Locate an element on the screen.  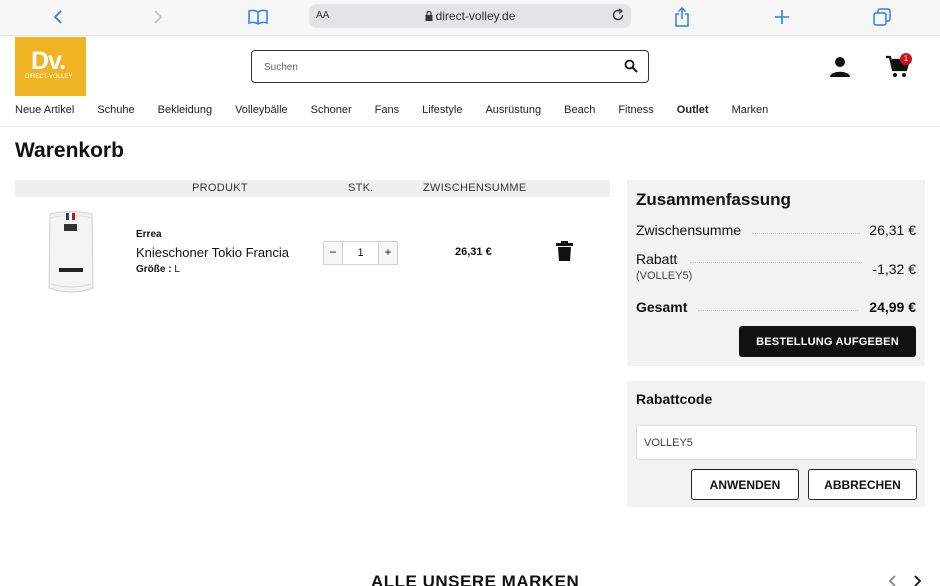
search-box is located at coordinates (450, 66).